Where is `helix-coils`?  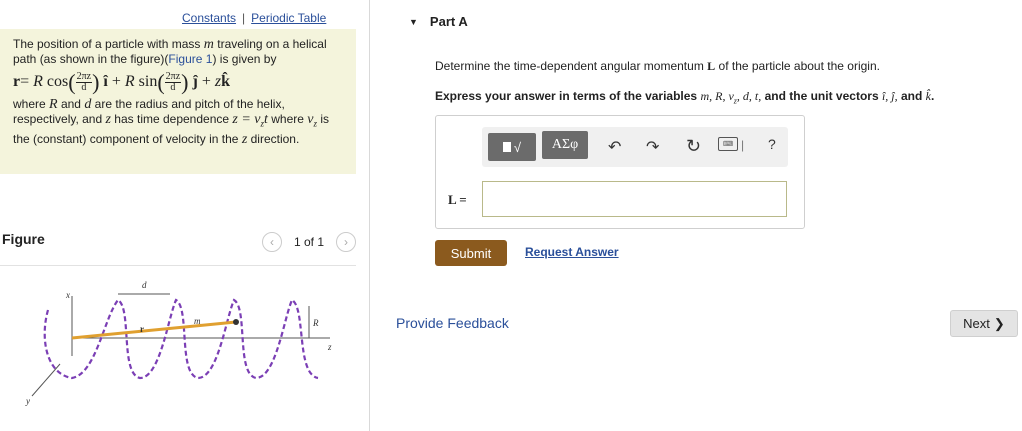 helix-coils is located at coordinates (181, 339).